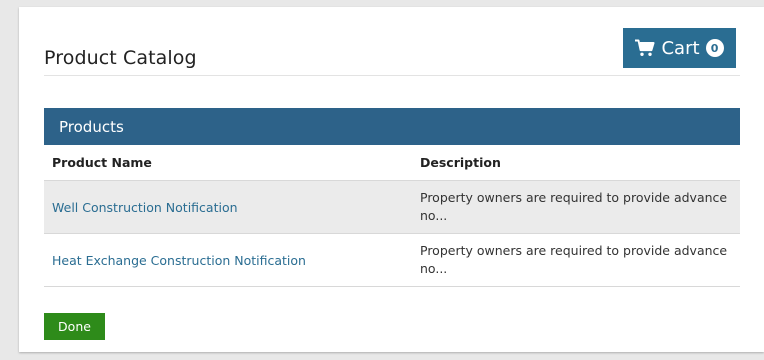 This screenshot has height=360, width=764. Describe the element at coordinates (145, 207) in the screenshot. I see `product-link-well-construction: Well Construction Notification` at that location.